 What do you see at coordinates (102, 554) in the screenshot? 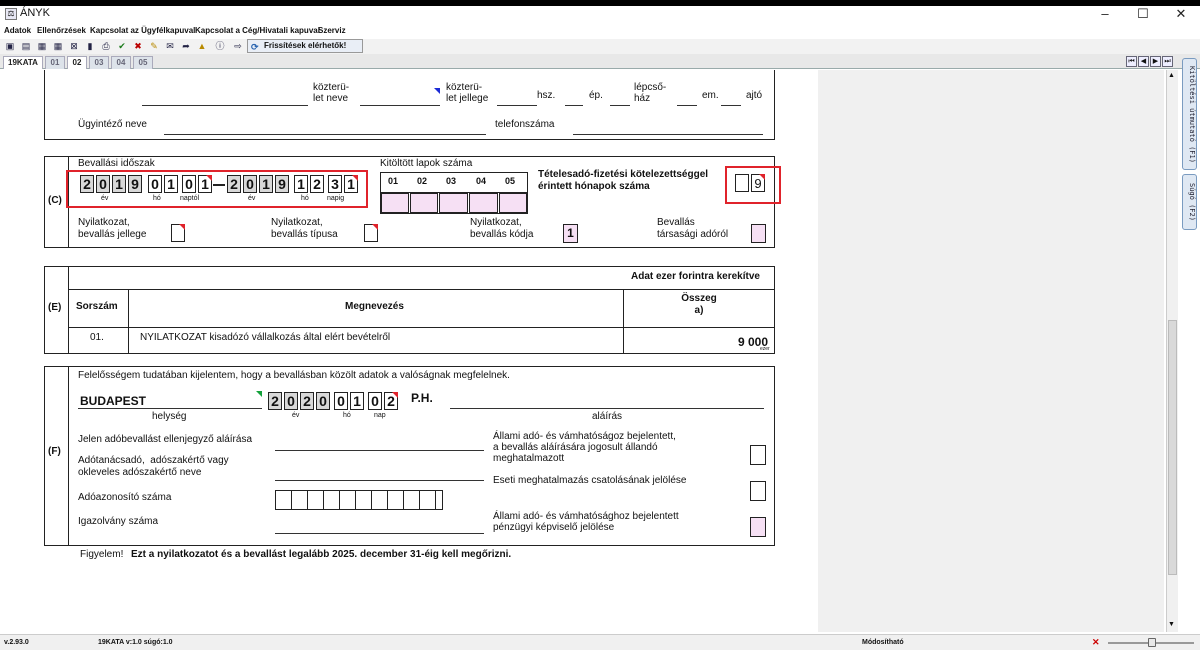
I see `figyelem-label: Figyelem!` at bounding box center [102, 554].